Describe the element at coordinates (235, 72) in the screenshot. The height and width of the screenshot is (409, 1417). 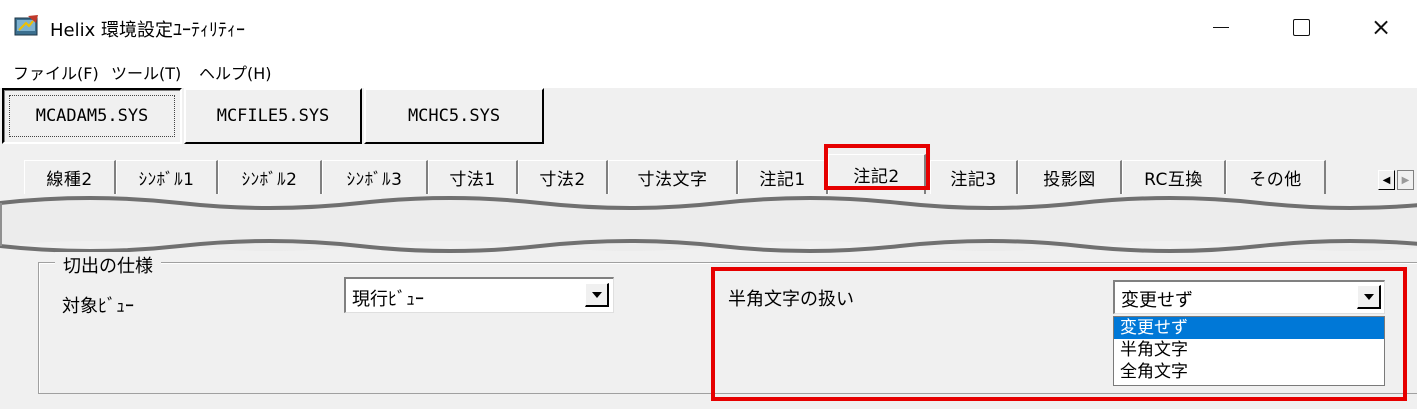
I see `menu-help: ヘルプ(H)` at that location.